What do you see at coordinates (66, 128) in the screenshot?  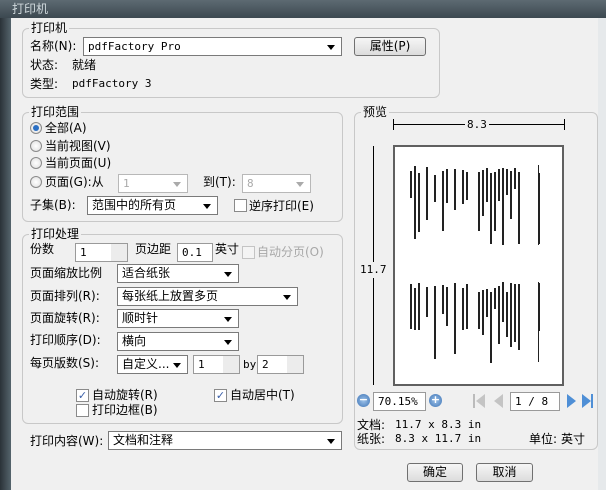 I see `radio-all-label: 全部(A)` at bounding box center [66, 128].